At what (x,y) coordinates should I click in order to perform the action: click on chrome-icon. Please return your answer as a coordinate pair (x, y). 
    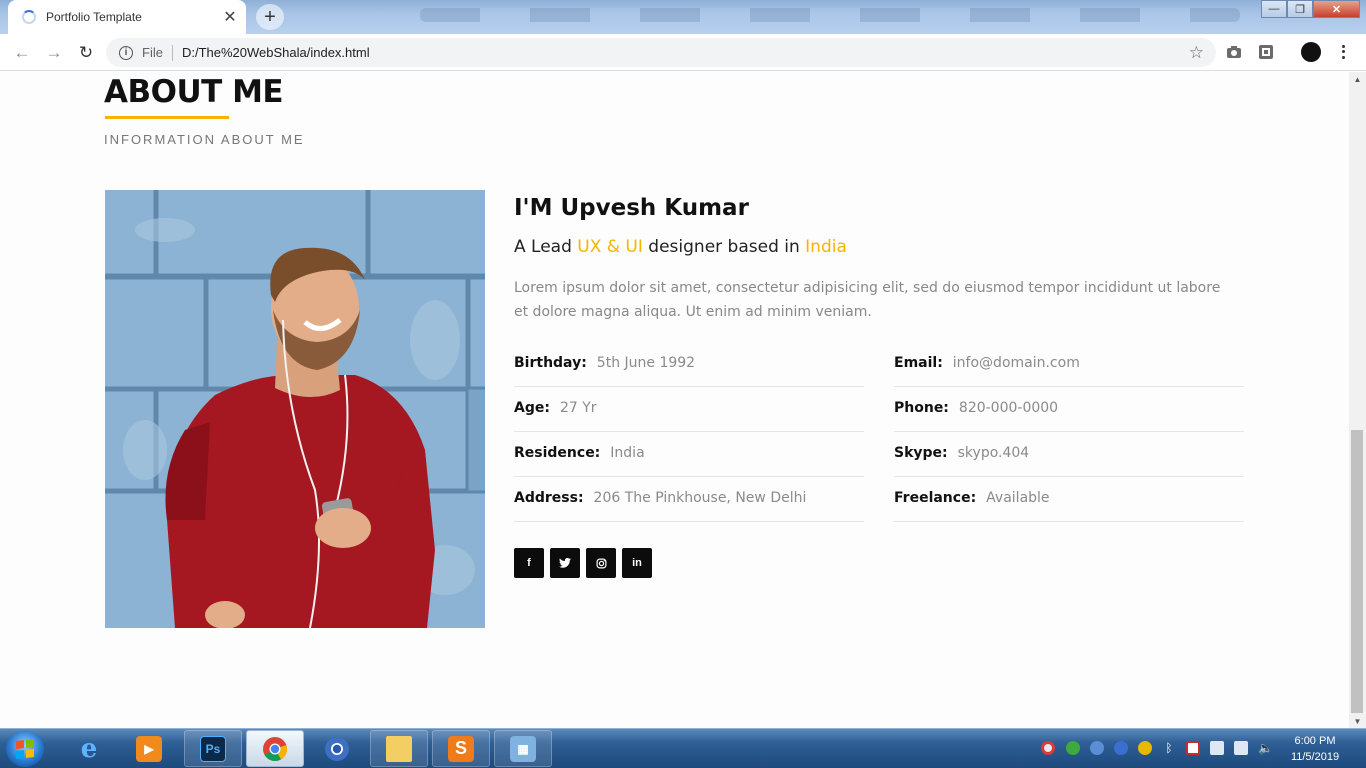
    Looking at the image, I should click on (275, 749).